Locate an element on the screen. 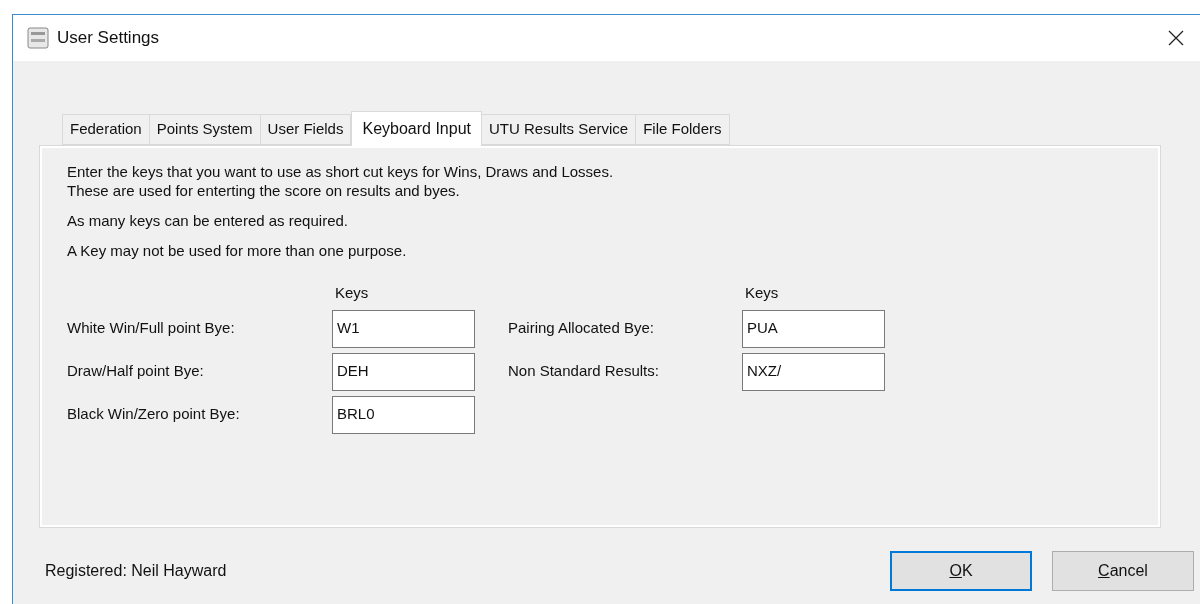 The width and height of the screenshot is (1200, 604). field-label: Black Win/Zero point Bye: is located at coordinates (154, 414).